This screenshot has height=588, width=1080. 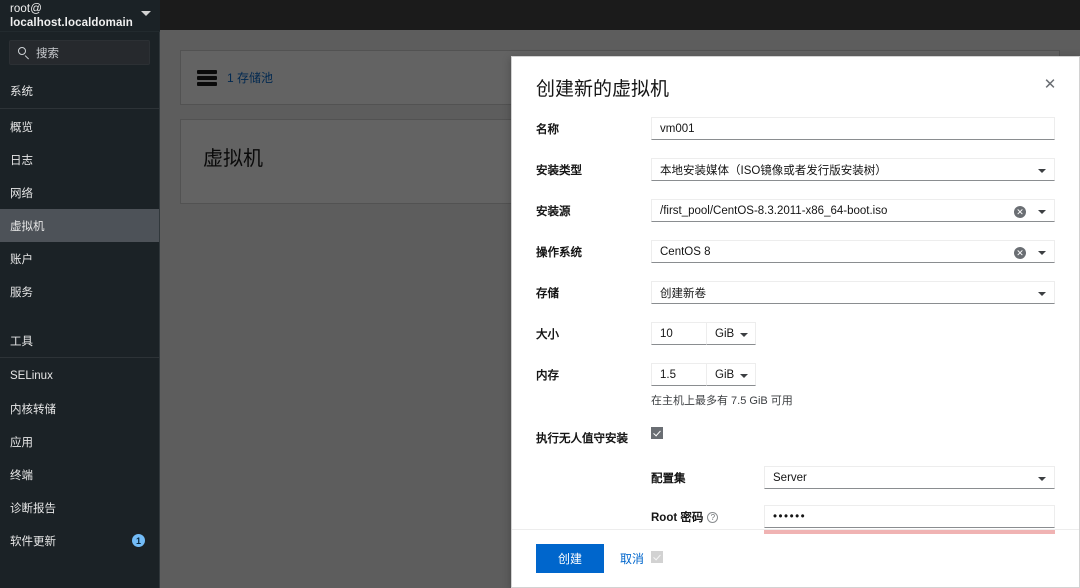 I want to click on sidebar-item-logs: 日志, so click(x=79, y=159).